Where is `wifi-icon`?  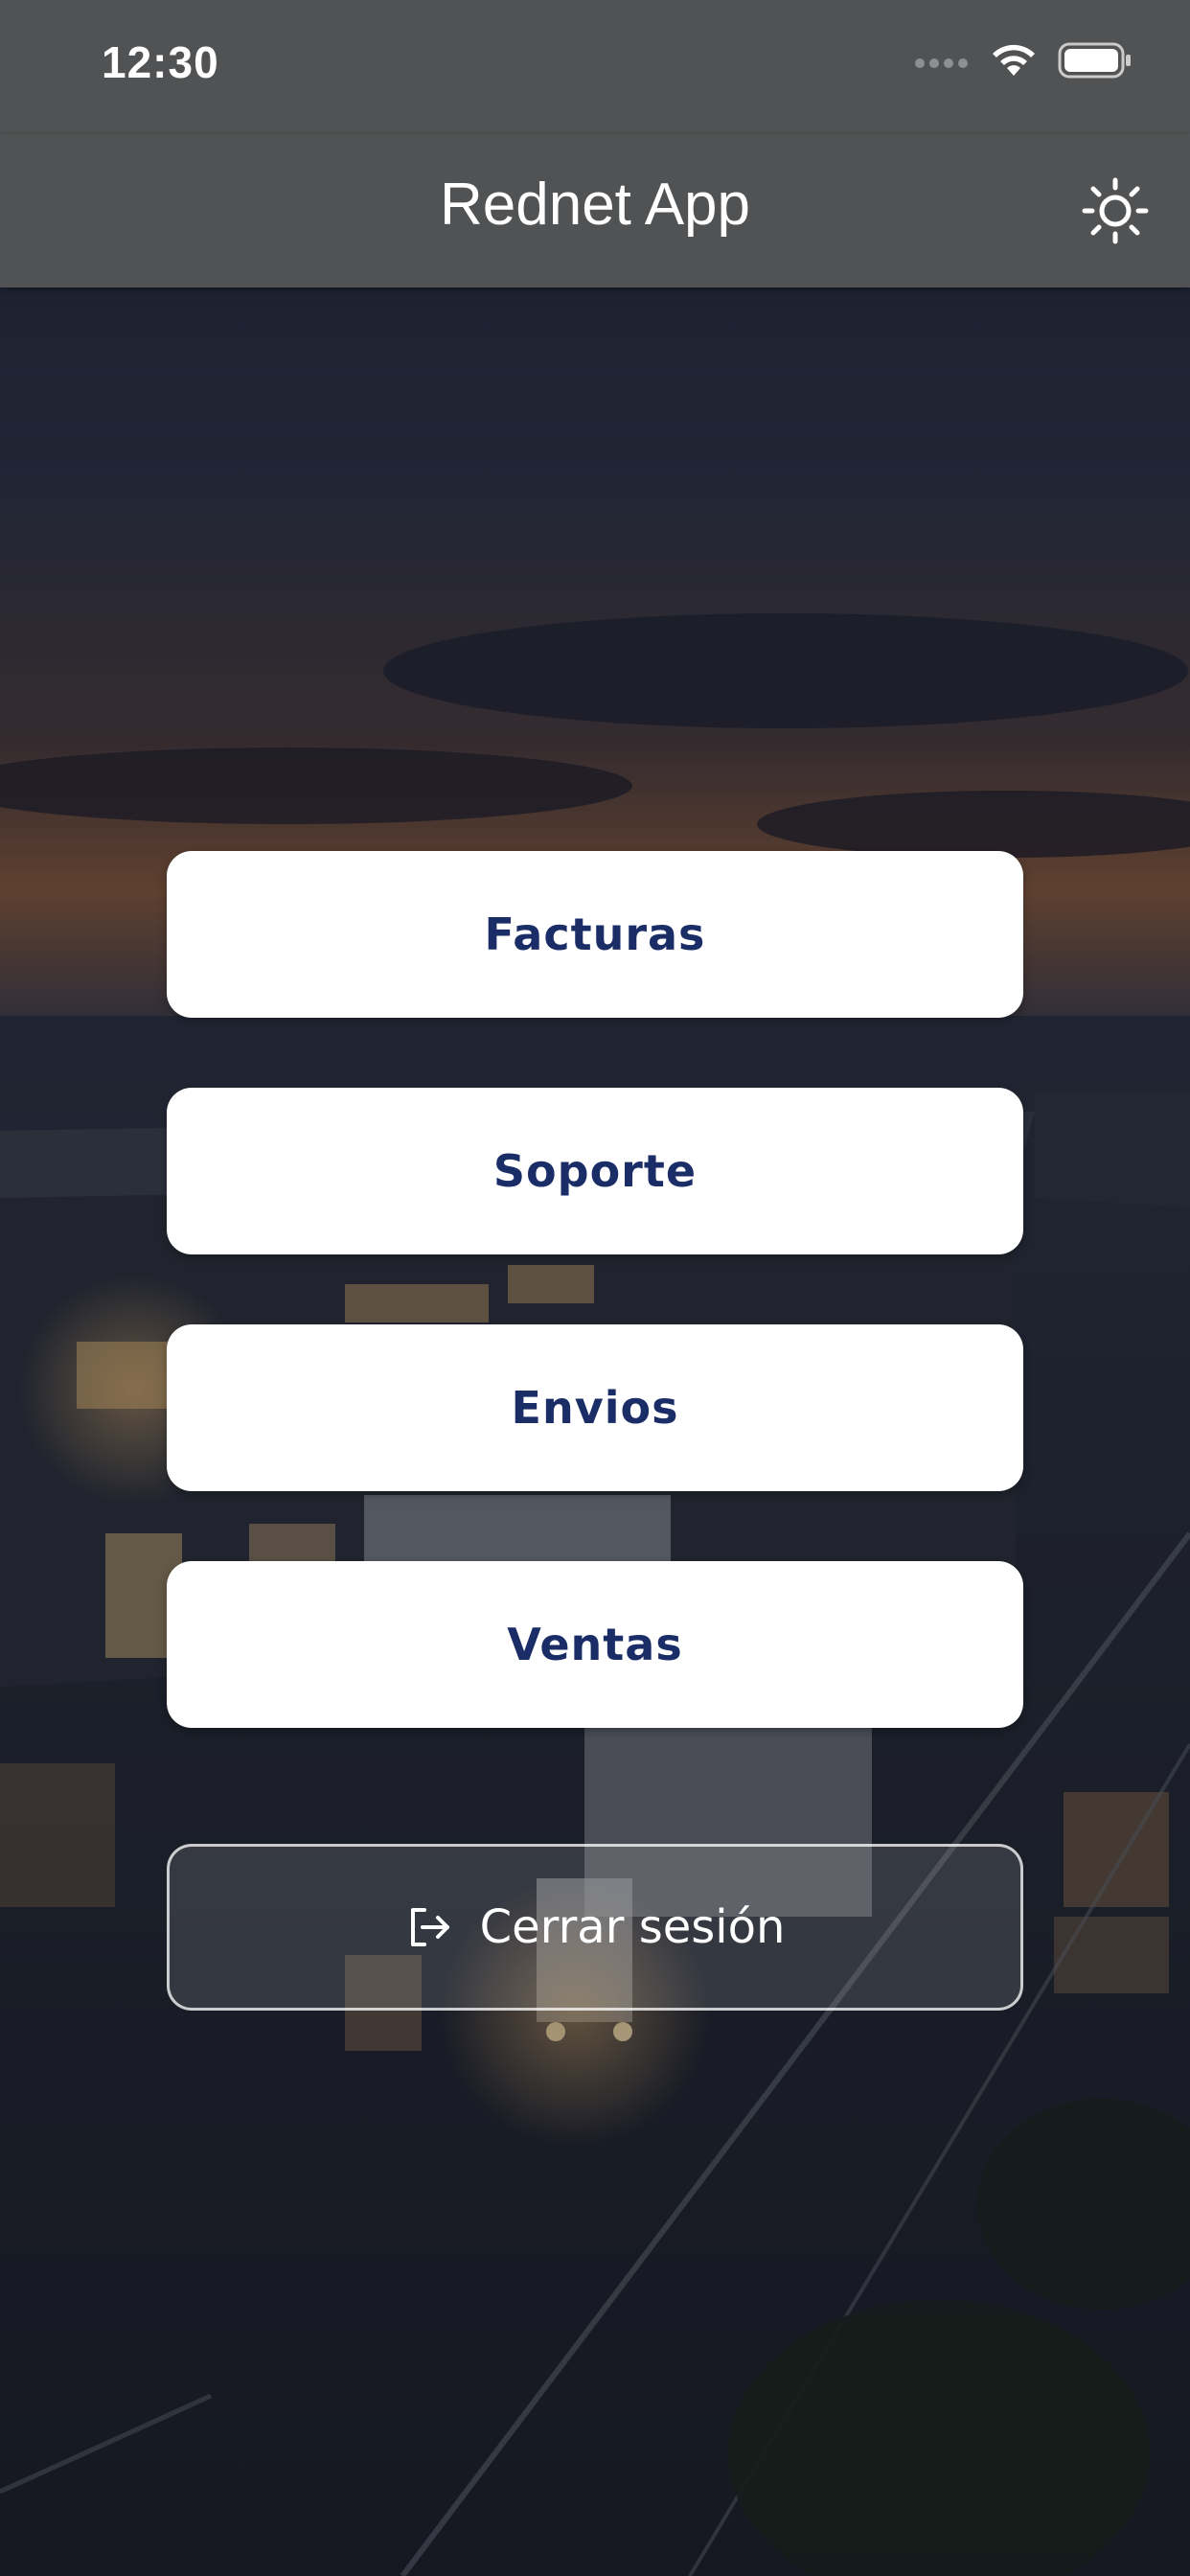 wifi-icon is located at coordinates (1014, 60).